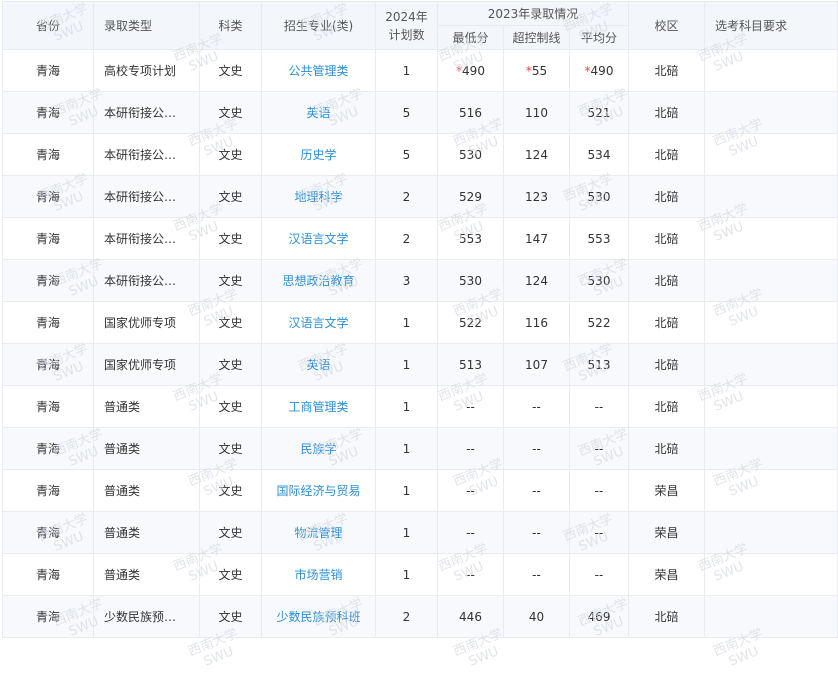  Describe the element at coordinates (140, 323) in the screenshot. I see `cell-admission-type-value: 国家优师专项` at that location.